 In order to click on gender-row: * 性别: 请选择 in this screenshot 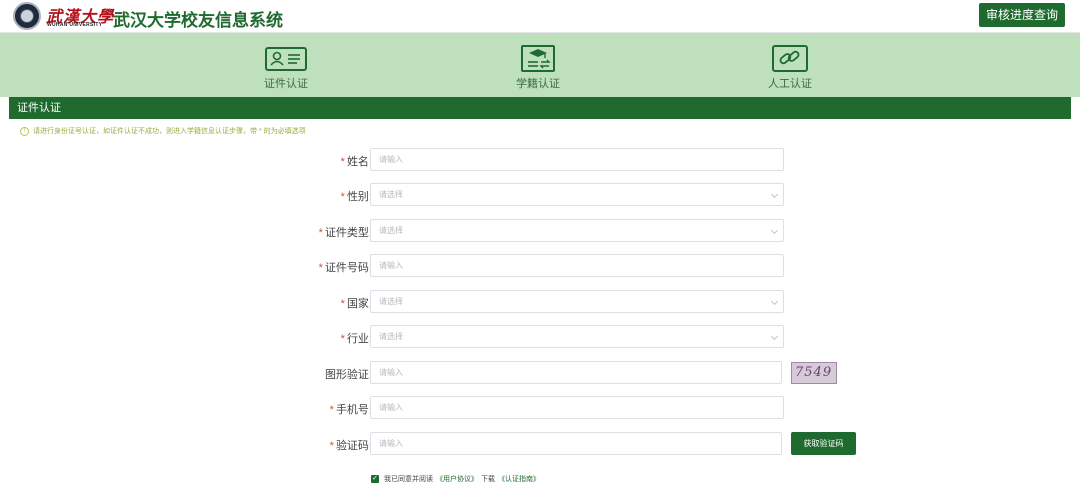, I will do `click(540, 194)`.